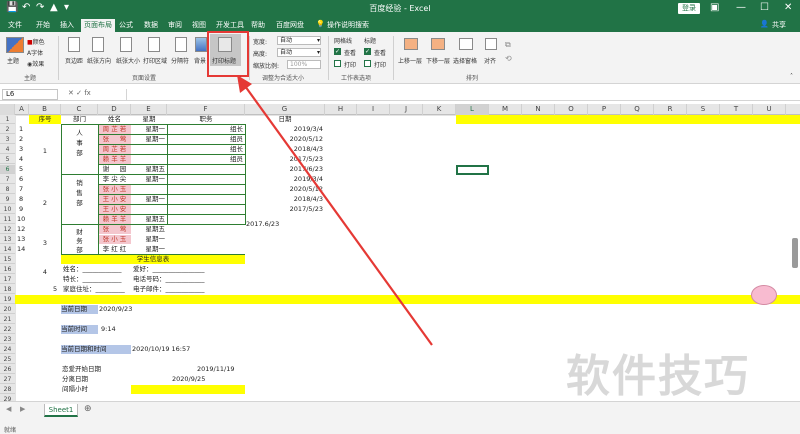  What do you see at coordinates (689, 8) in the screenshot?
I see `login-button: 登录` at bounding box center [689, 8].